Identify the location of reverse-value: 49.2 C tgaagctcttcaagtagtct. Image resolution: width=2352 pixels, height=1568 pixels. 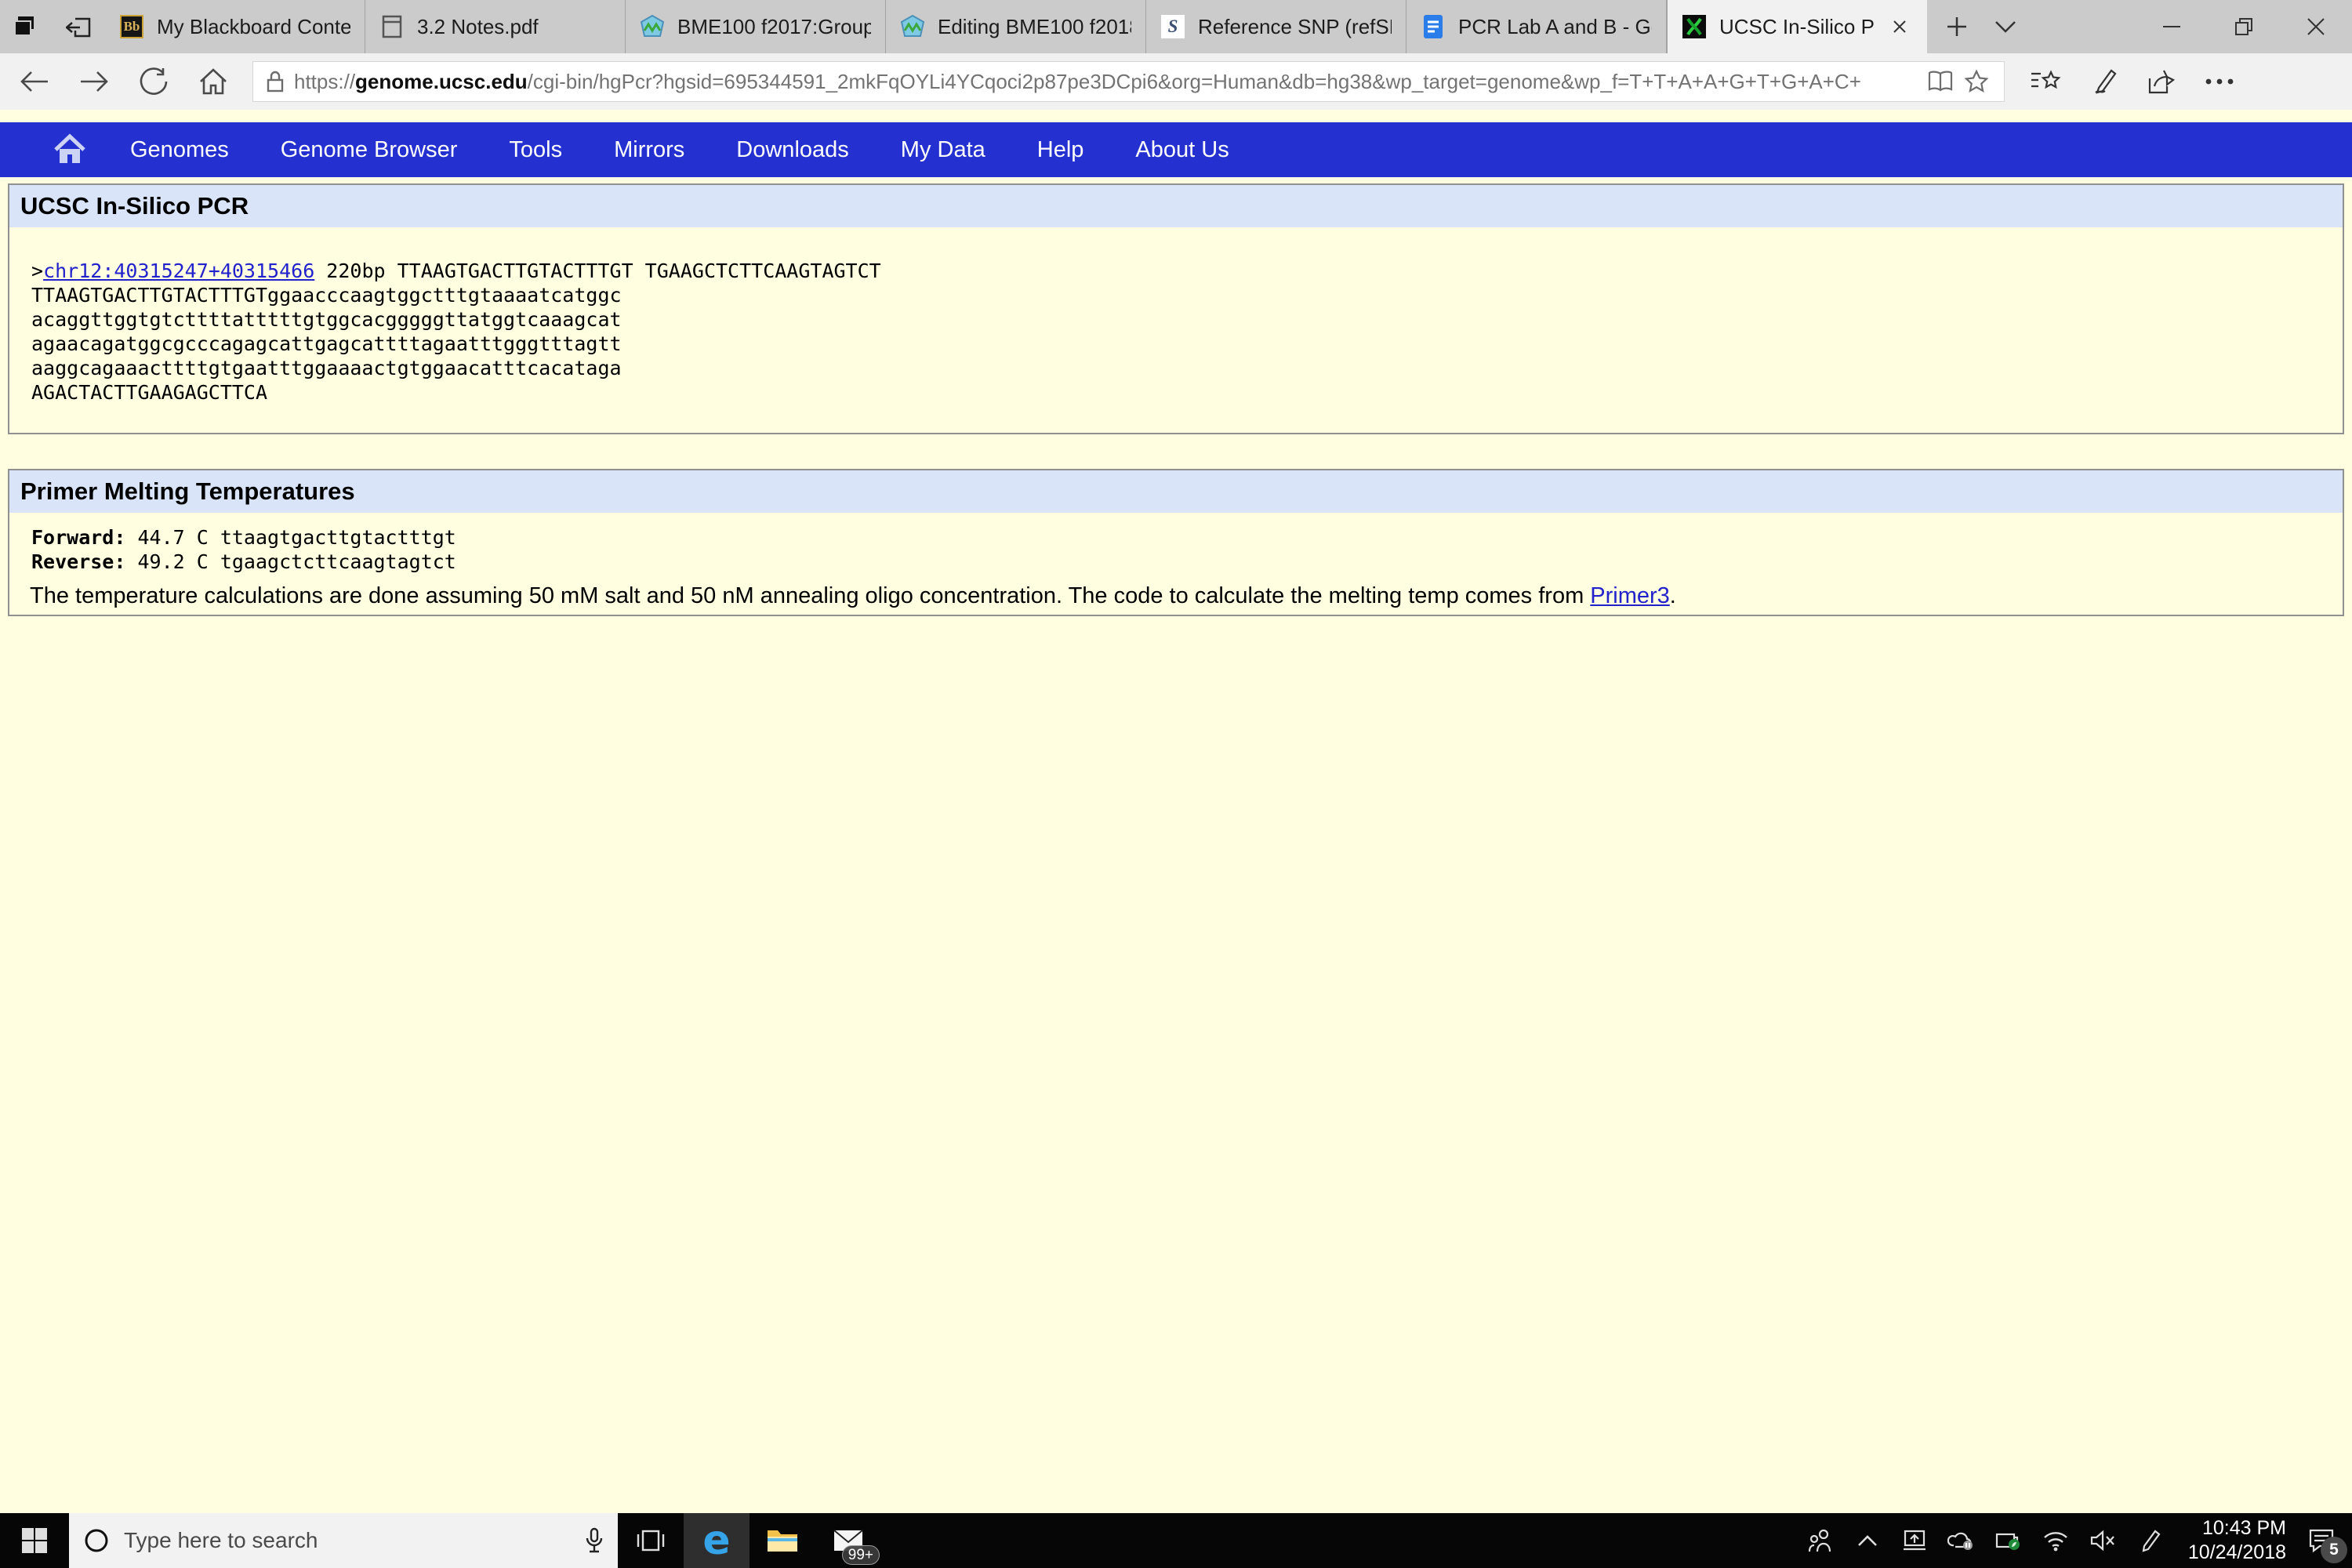
(290, 561).